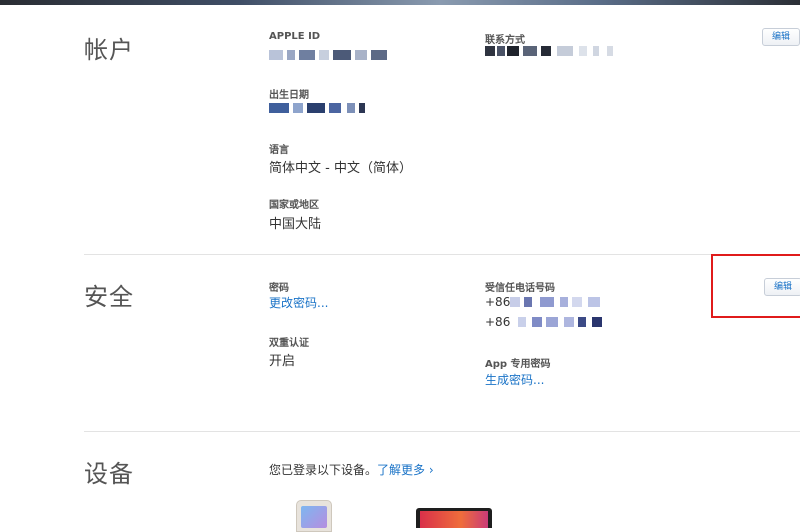  What do you see at coordinates (323, 470) in the screenshot?
I see `devices-description-text: 您已登录以下设备。` at bounding box center [323, 470].